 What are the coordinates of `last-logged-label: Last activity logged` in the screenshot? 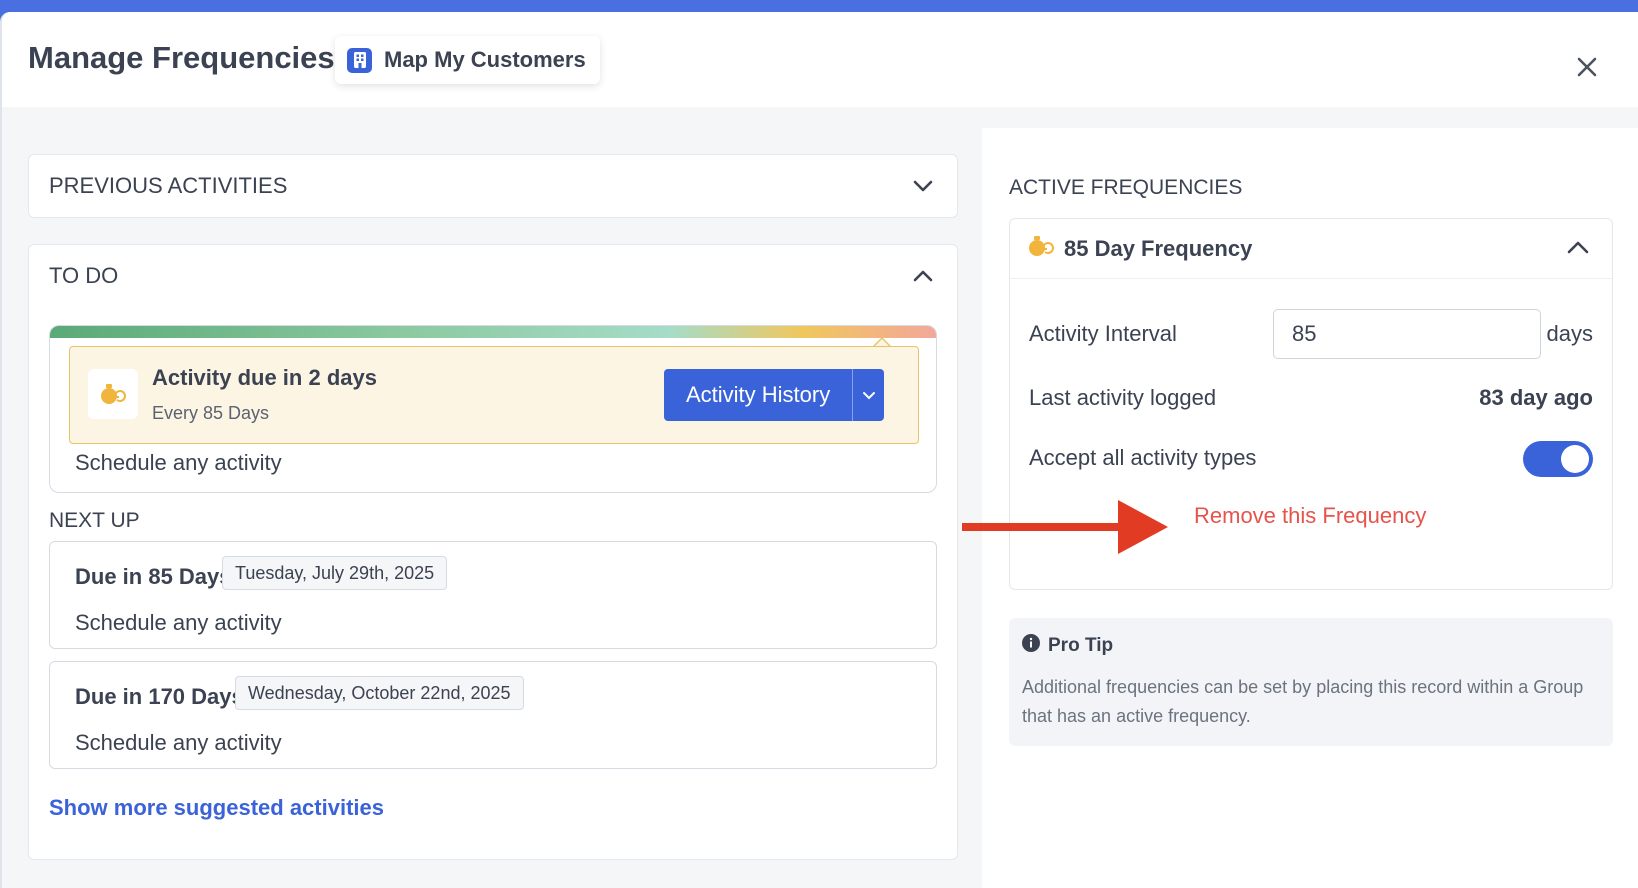 It's located at (1123, 397).